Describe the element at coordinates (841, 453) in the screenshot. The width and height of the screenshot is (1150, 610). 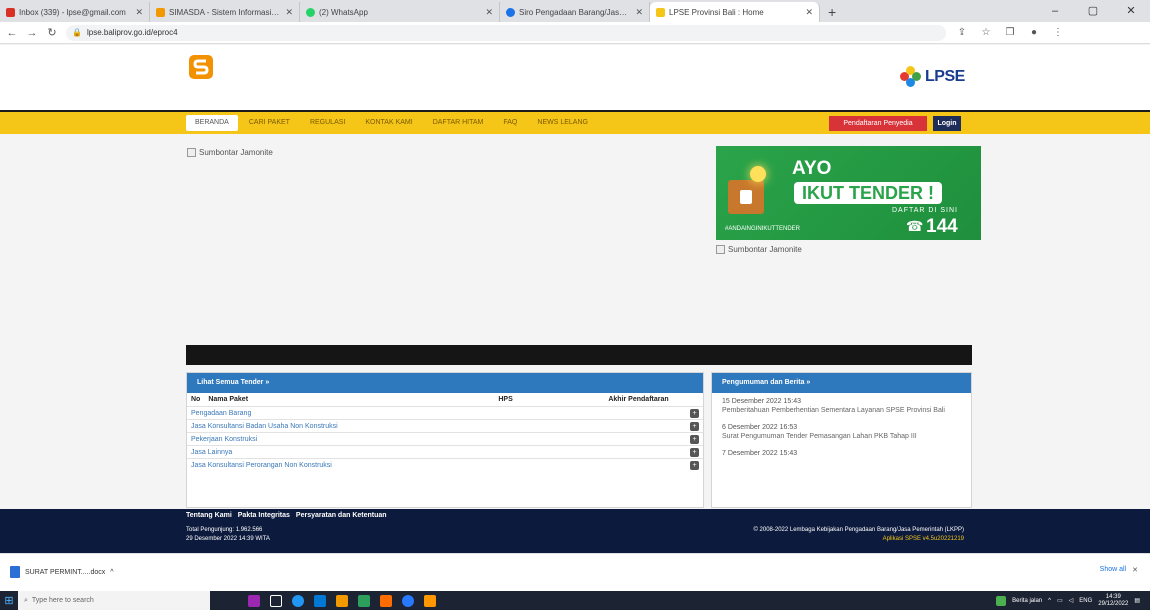
I see `news-item: 7 Desember 2022 15:43` at that location.